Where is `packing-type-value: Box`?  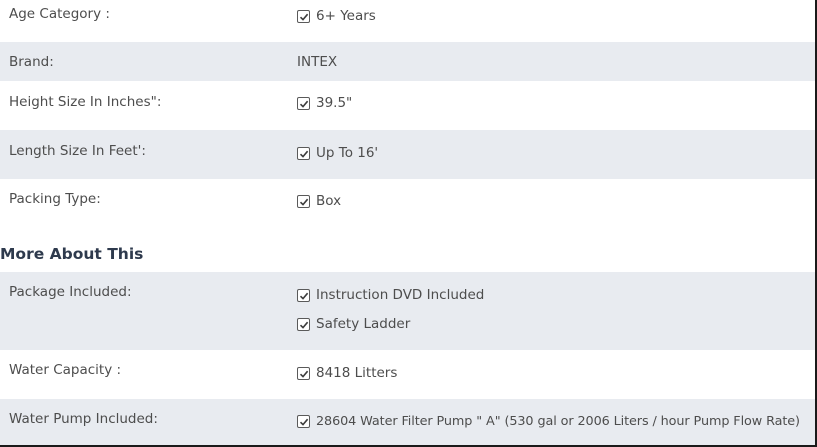
packing-type-value: Box is located at coordinates (329, 201).